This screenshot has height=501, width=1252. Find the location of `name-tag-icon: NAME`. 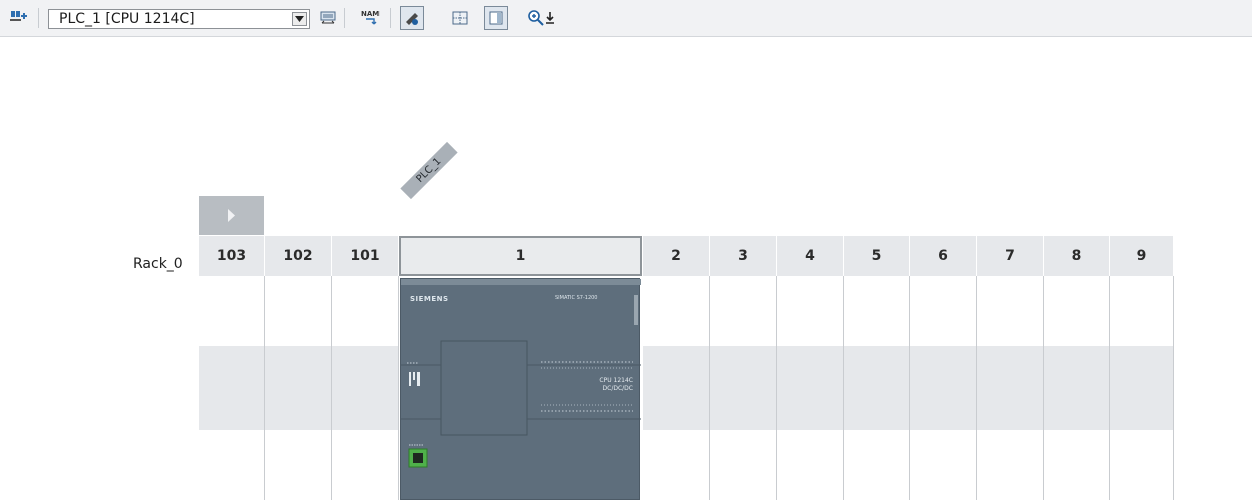

name-tag-icon: NAME is located at coordinates (370, 18).